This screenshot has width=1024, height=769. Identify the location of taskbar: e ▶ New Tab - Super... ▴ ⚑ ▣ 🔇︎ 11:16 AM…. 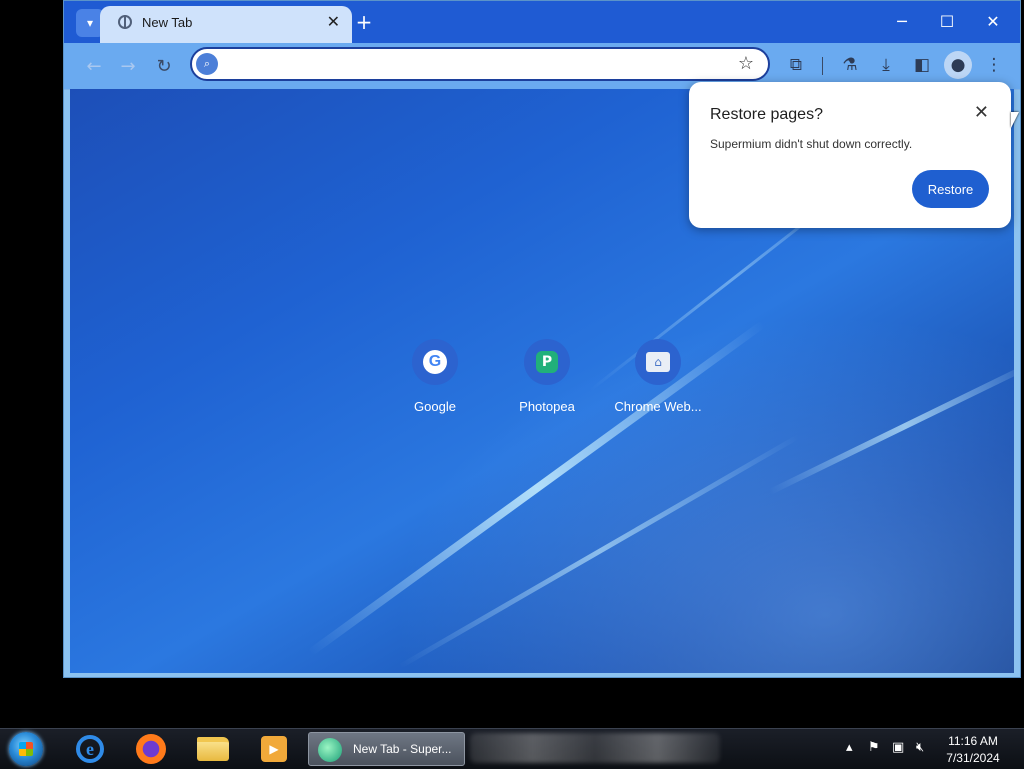
(512, 748).